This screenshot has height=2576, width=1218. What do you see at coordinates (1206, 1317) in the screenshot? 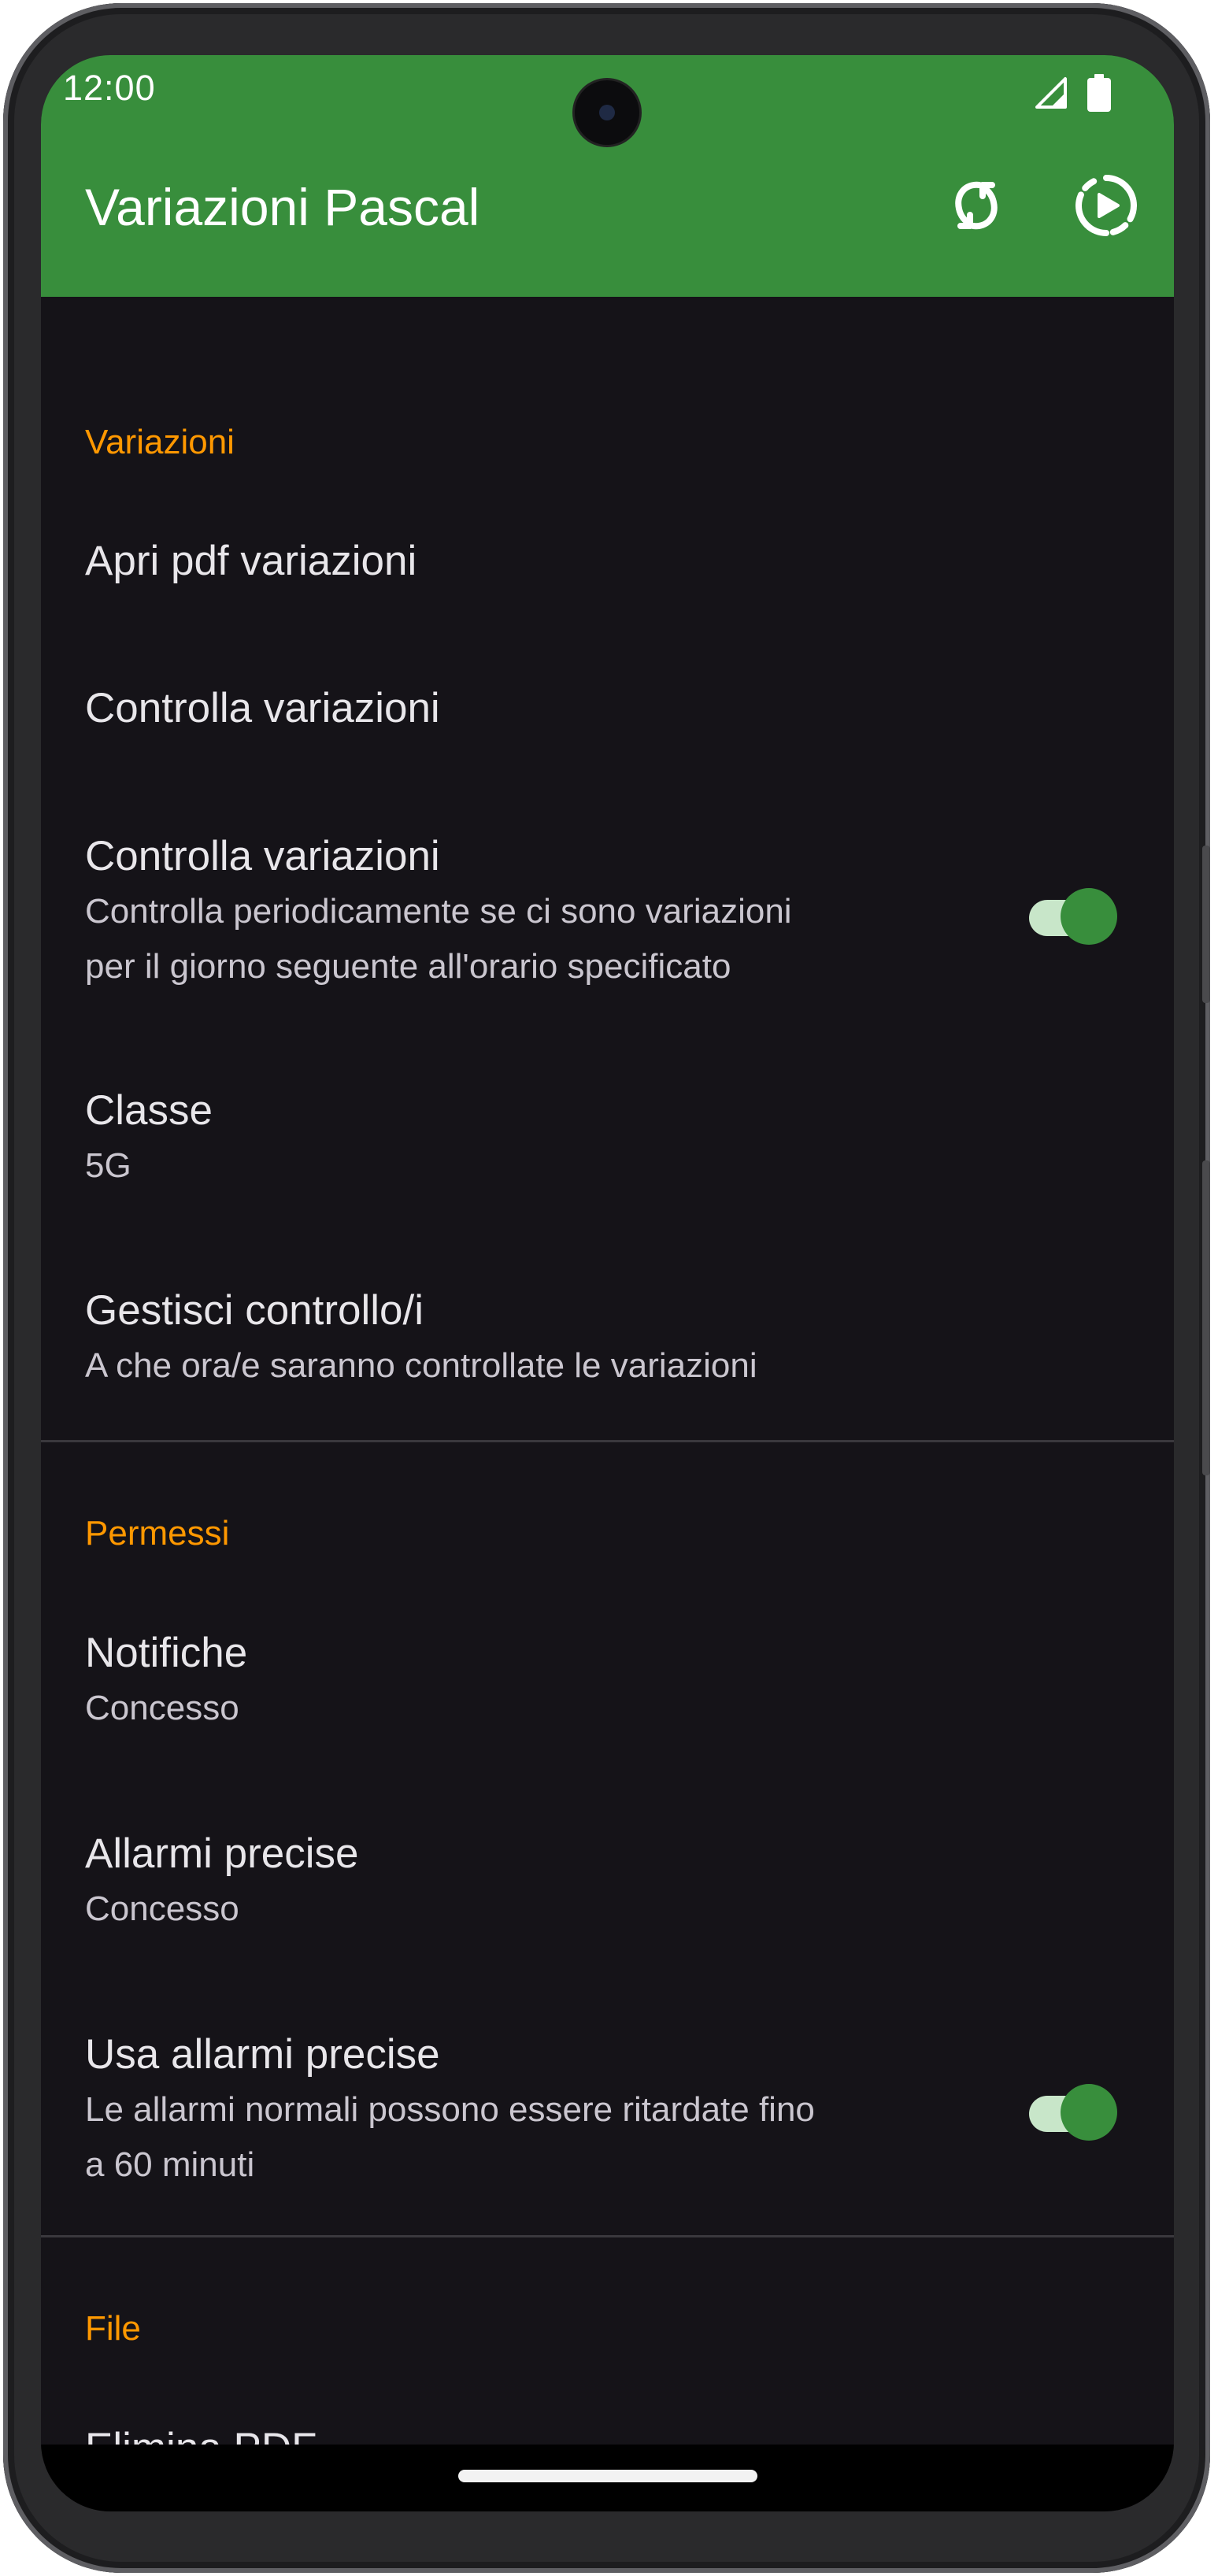
I see `power-button` at bounding box center [1206, 1317].